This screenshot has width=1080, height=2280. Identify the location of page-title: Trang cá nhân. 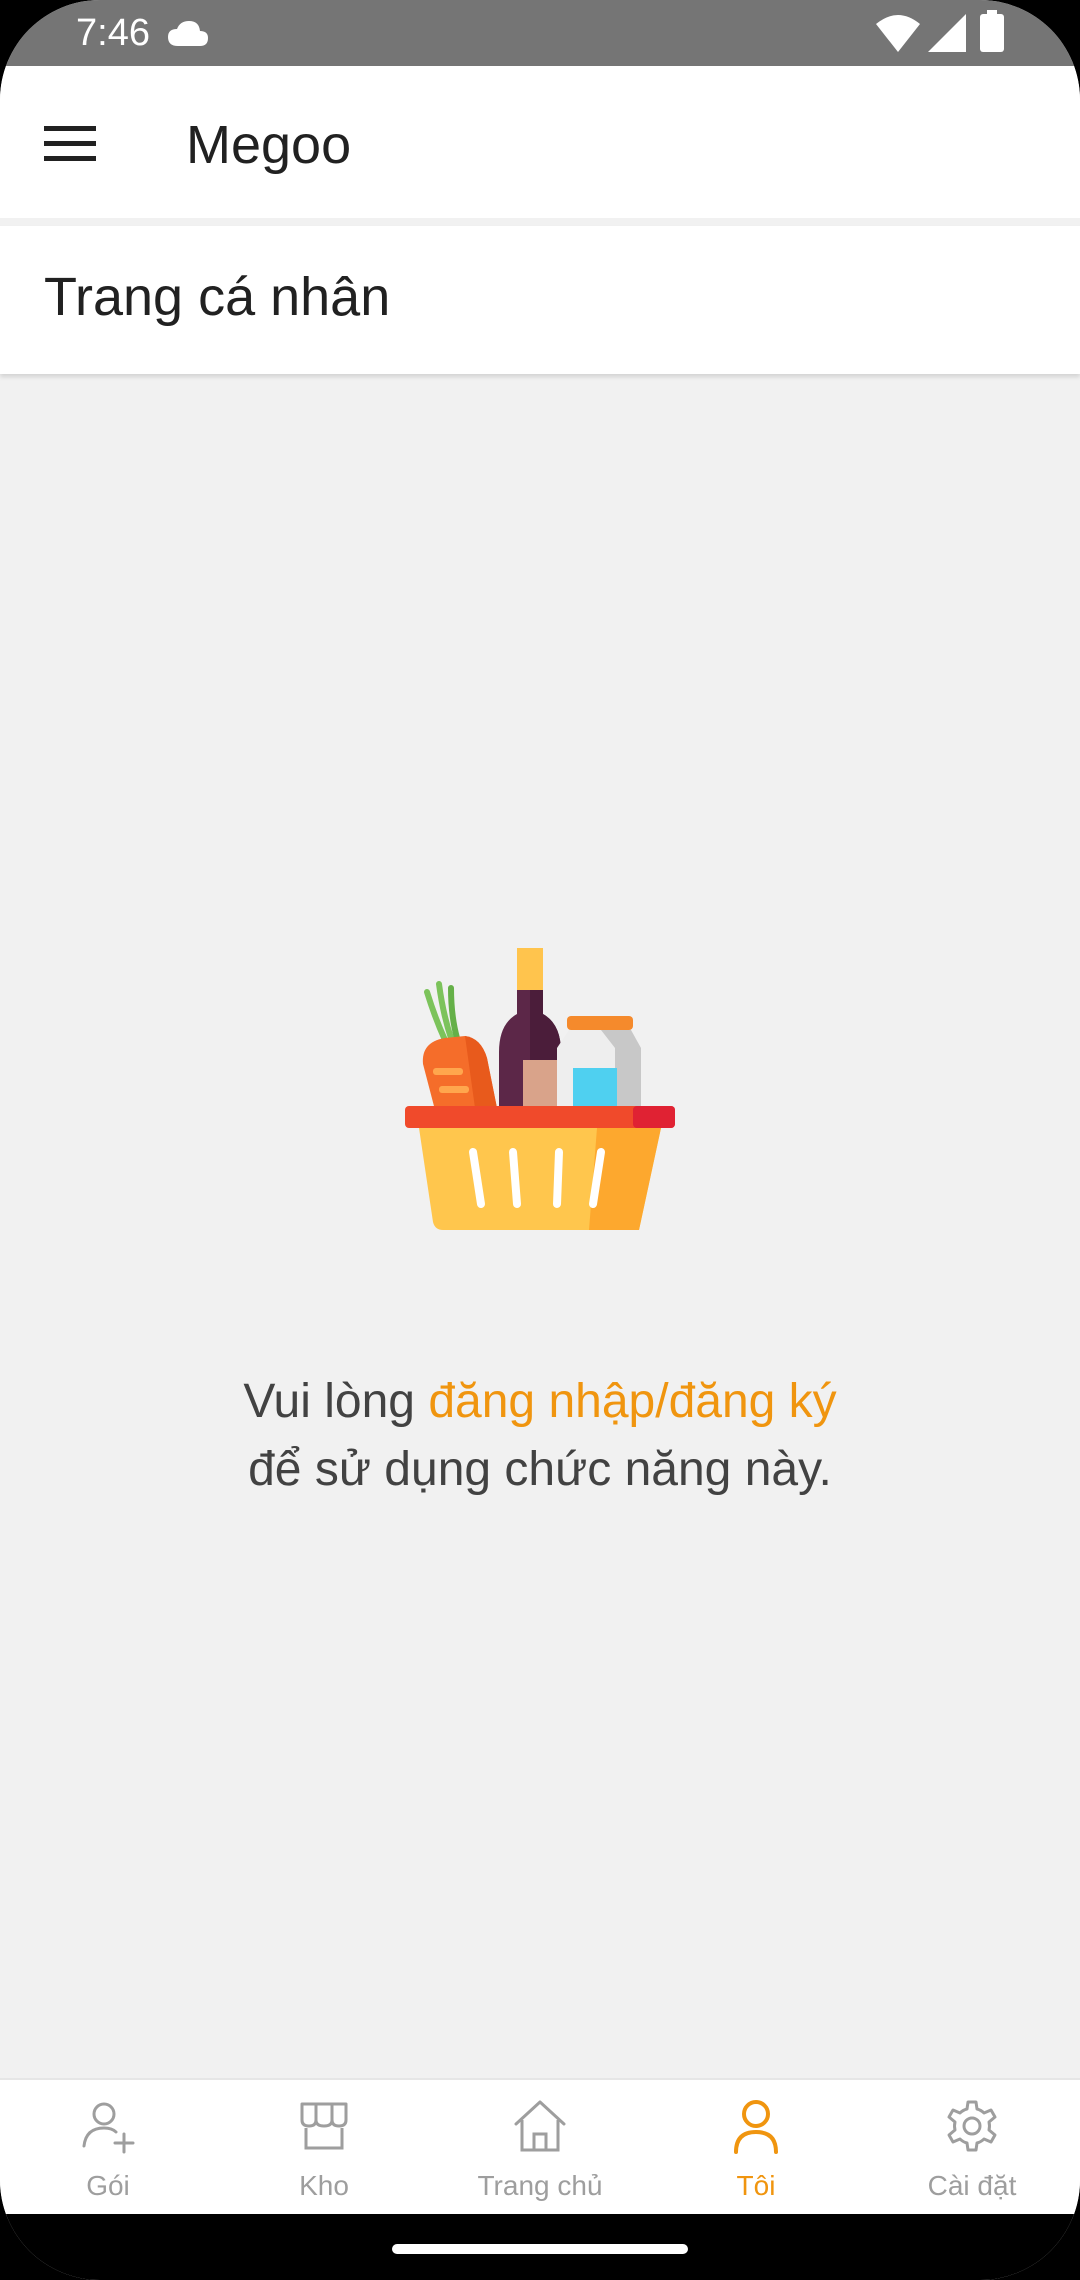
(217, 297).